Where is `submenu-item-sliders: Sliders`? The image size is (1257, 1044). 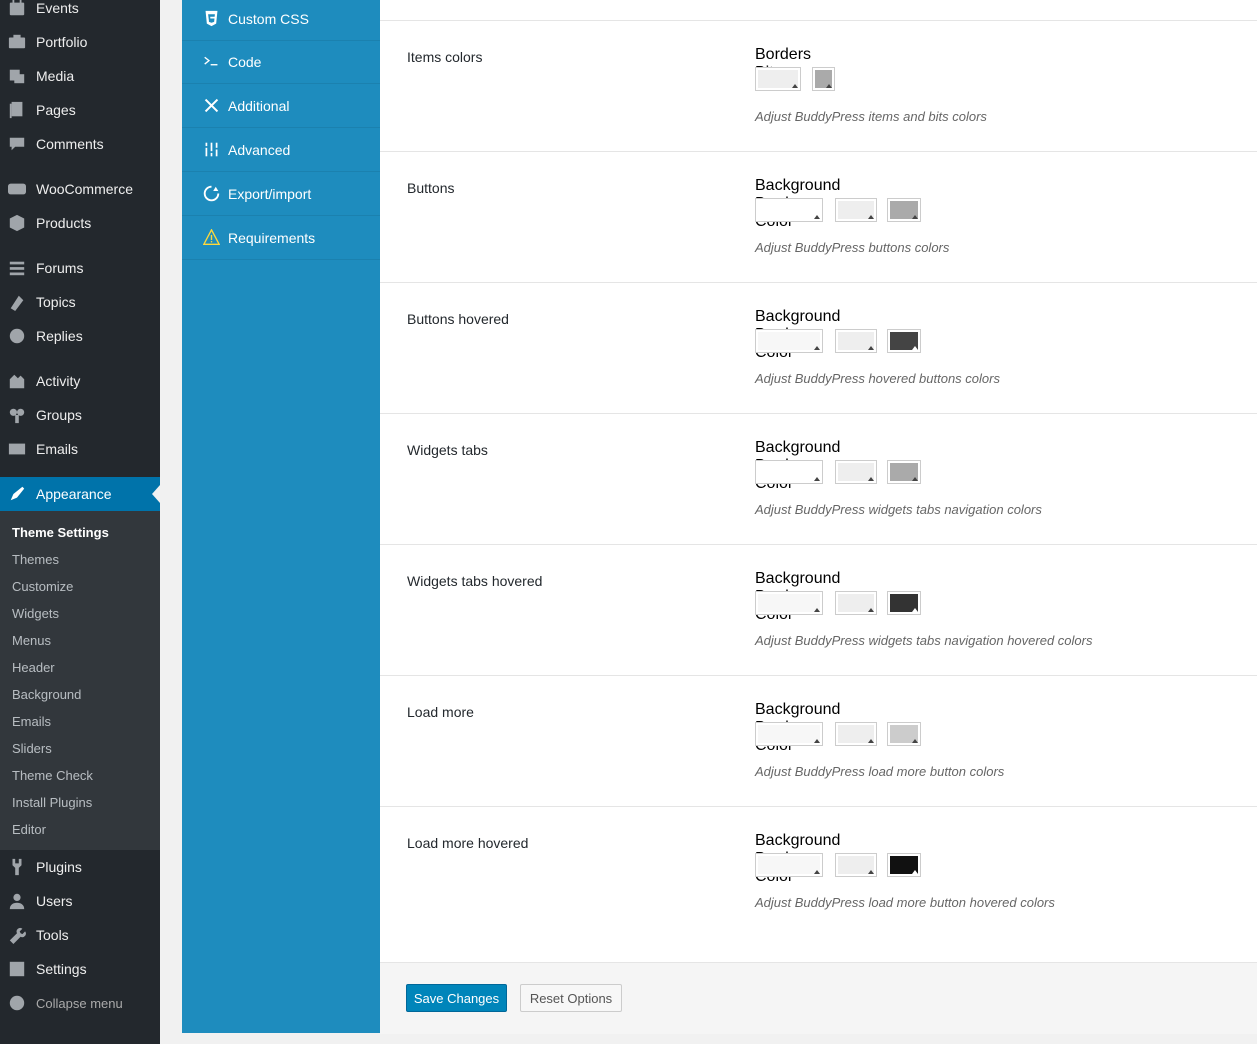 submenu-item-sliders: Sliders is located at coordinates (32, 748).